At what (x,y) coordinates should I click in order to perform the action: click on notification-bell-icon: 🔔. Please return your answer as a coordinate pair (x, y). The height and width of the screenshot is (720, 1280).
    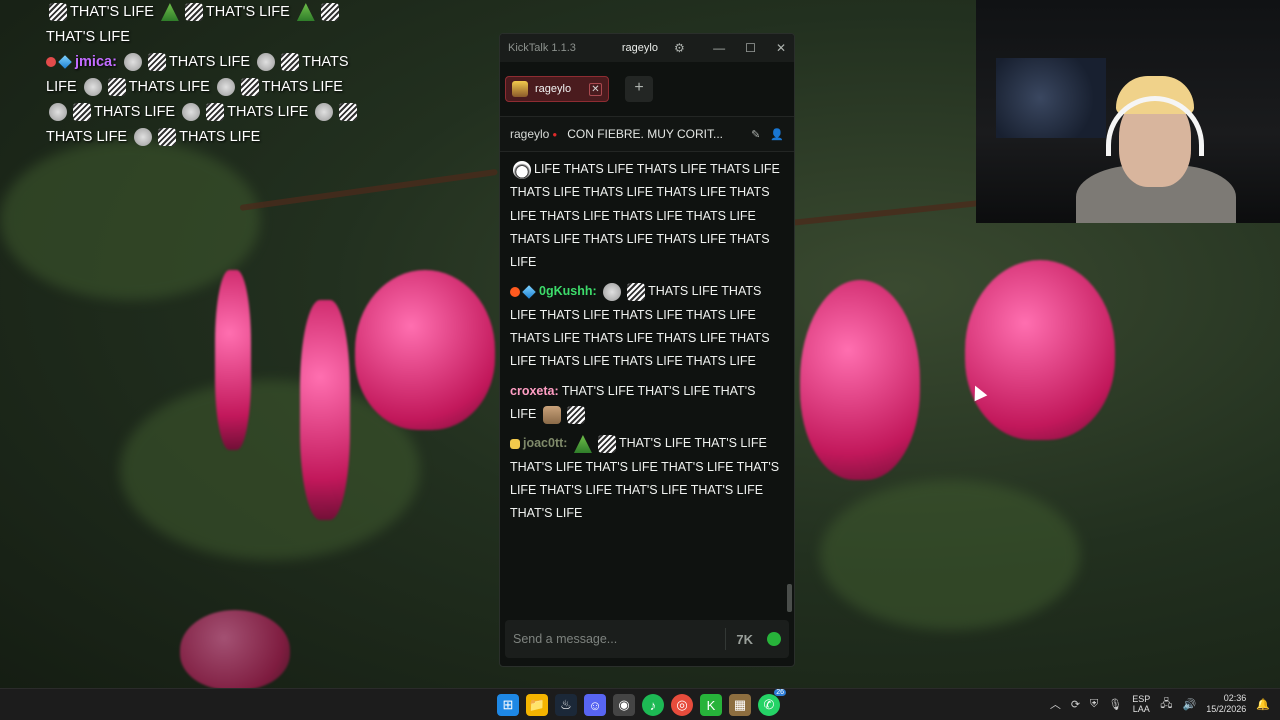
    Looking at the image, I should click on (1263, 704).